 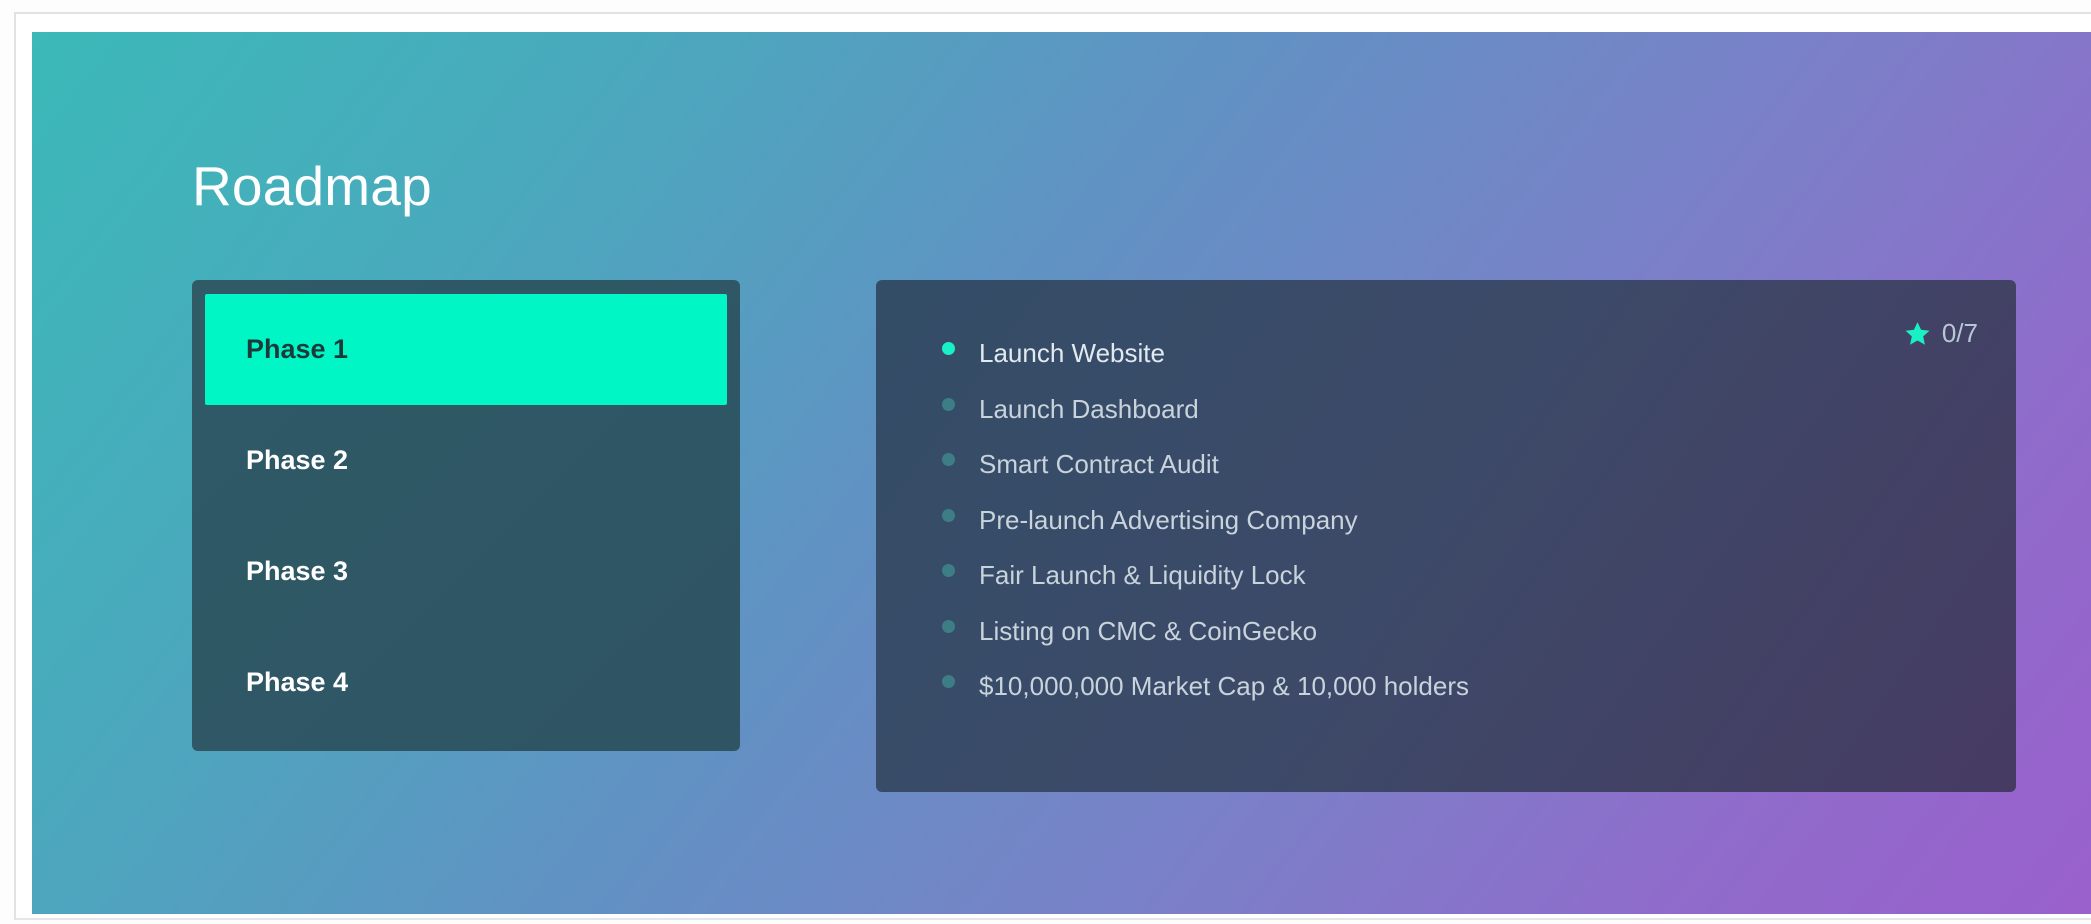 I want to click on goal-item: Smart Contract Audit, so click(x=1205, y=465).